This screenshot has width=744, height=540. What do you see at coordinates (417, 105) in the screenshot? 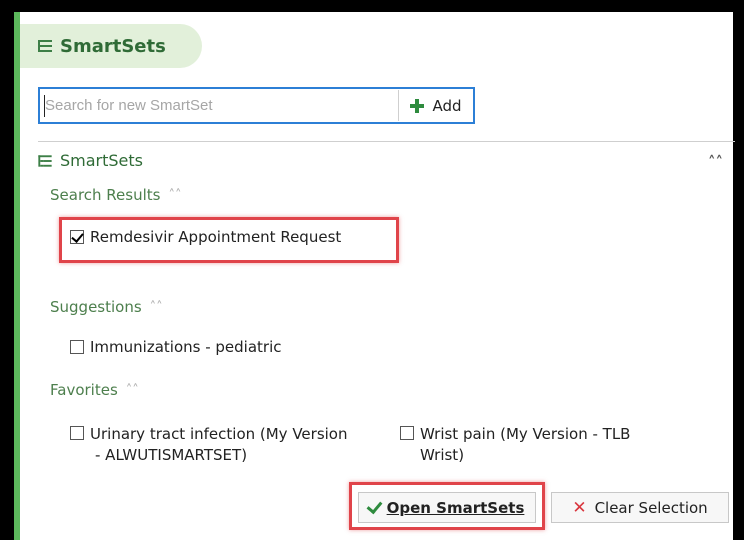
I see `plus-icon` at bounding box center [417, 105].